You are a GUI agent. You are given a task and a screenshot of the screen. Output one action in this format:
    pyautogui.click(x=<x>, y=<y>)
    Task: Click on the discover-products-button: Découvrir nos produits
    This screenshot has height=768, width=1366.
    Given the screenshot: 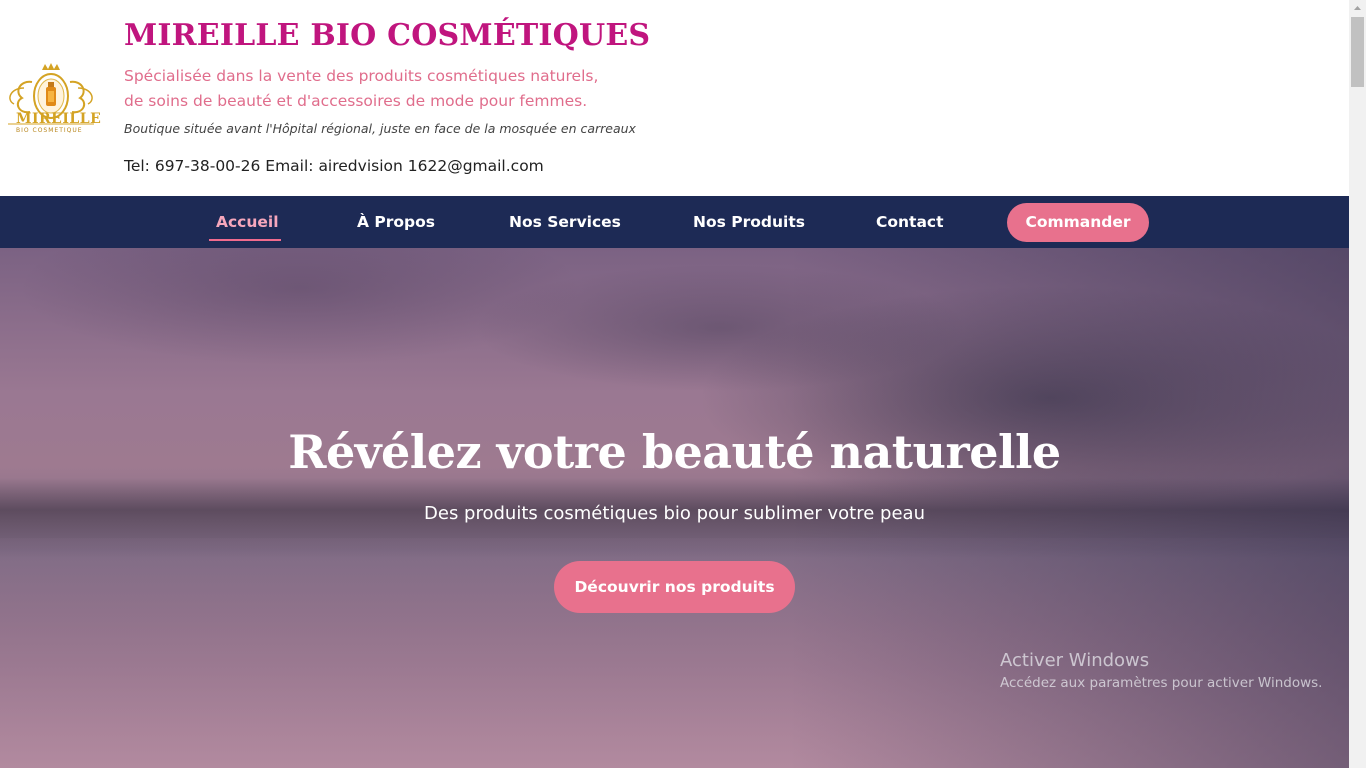 What is the action you would take?
    pyautogui.click(x=674, y=587)
    